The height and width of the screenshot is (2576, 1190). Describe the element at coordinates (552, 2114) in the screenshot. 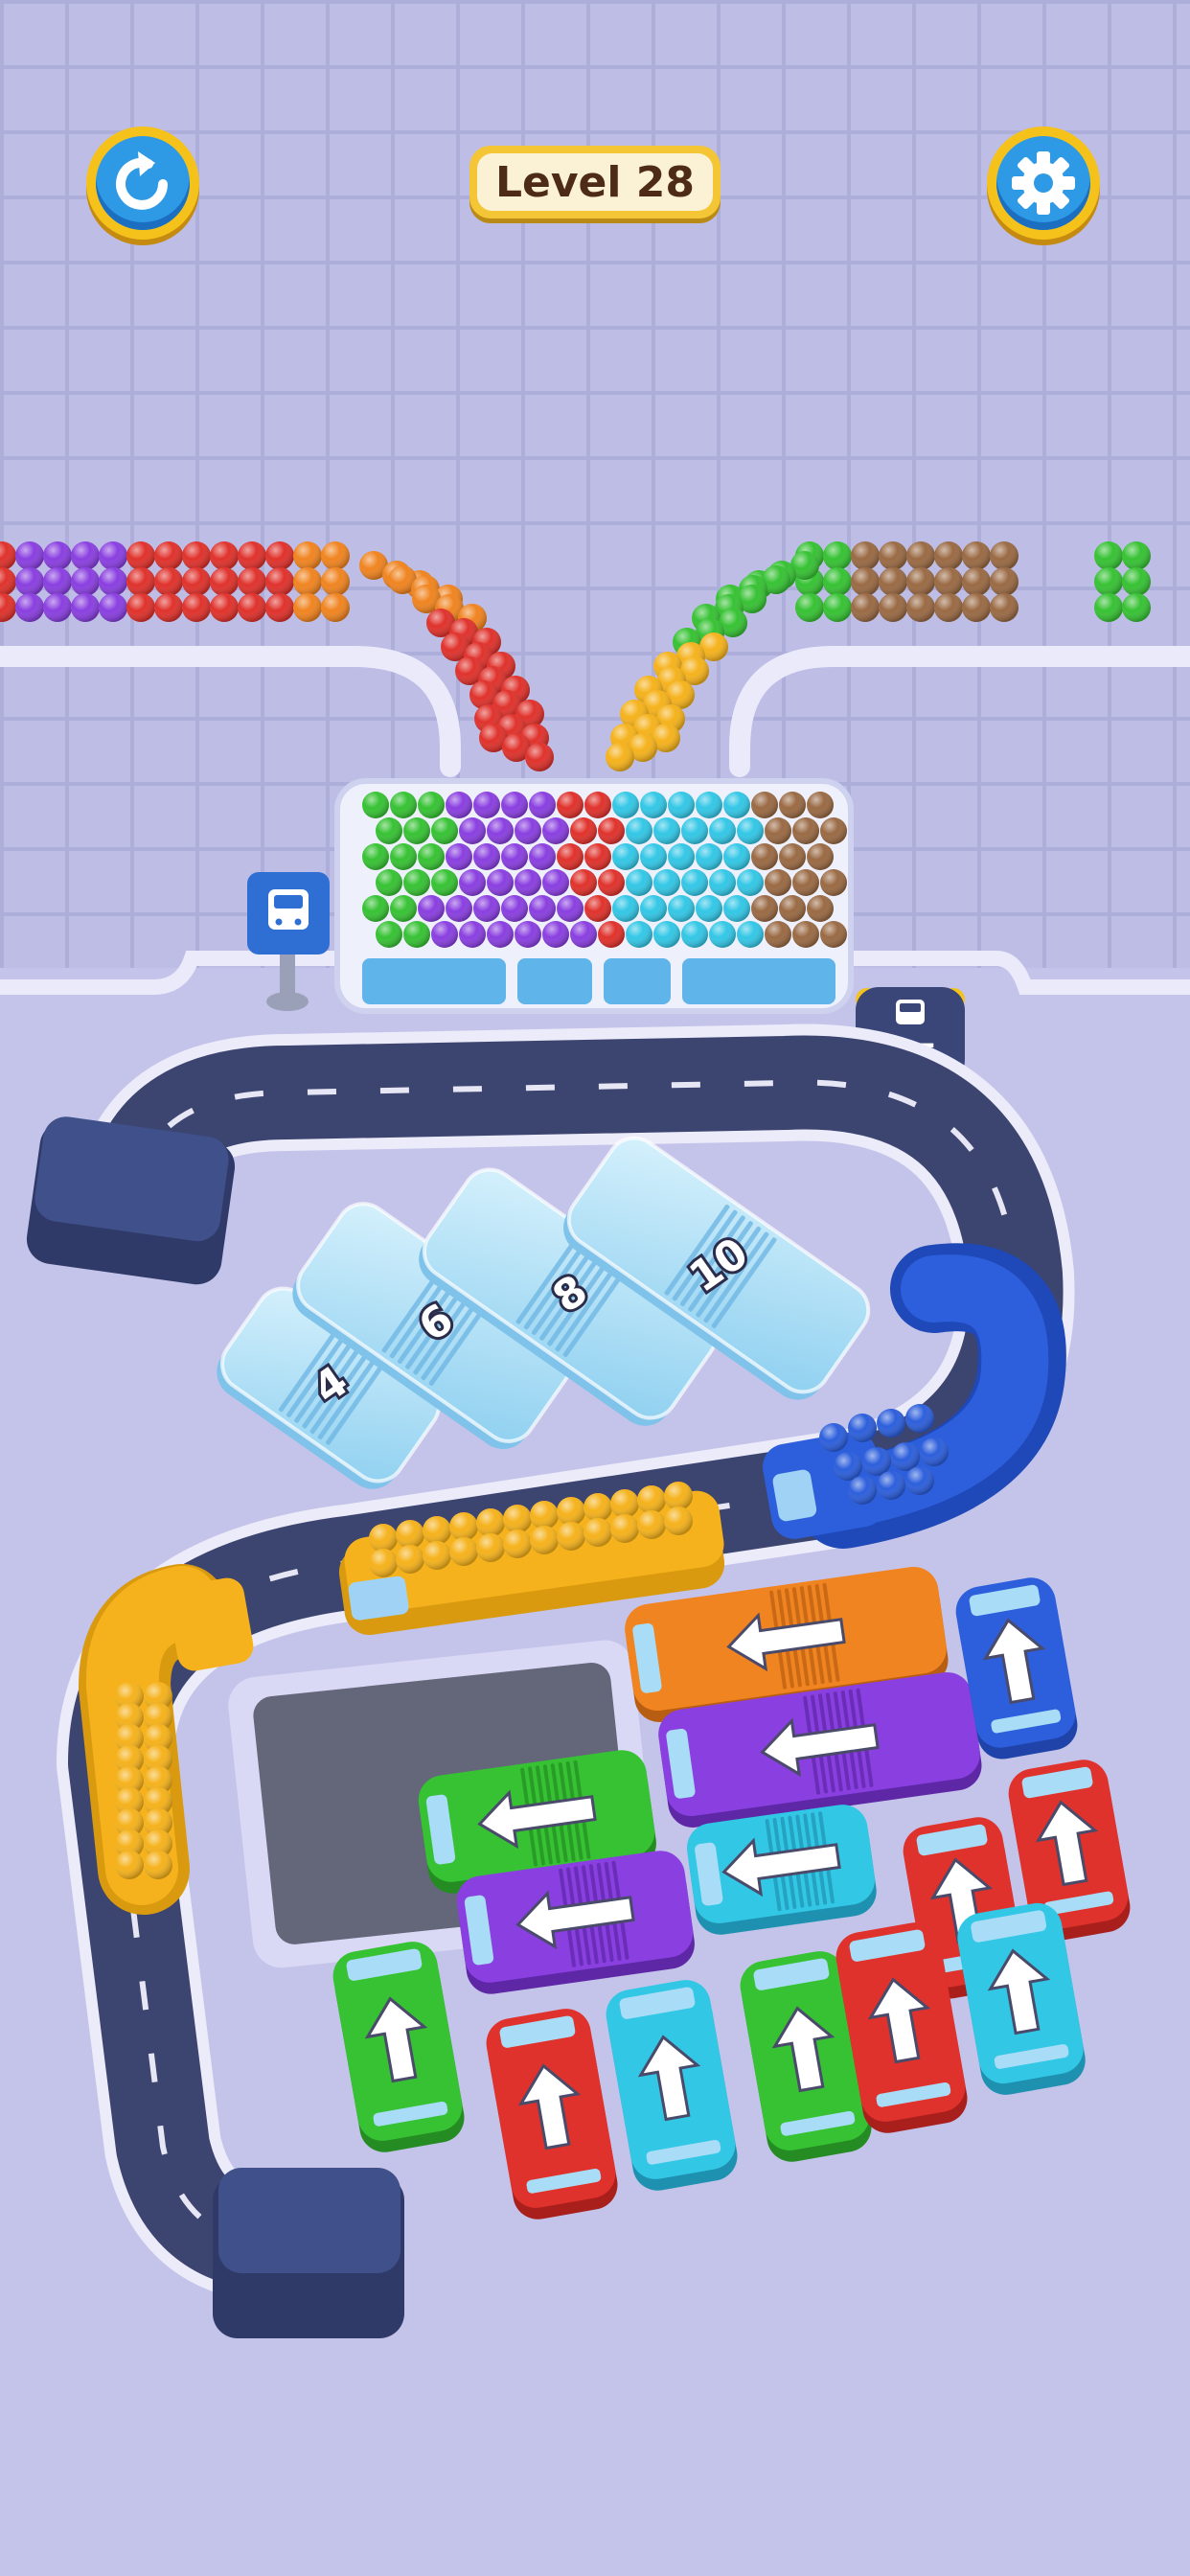

I see `vehicle-red` at that location.